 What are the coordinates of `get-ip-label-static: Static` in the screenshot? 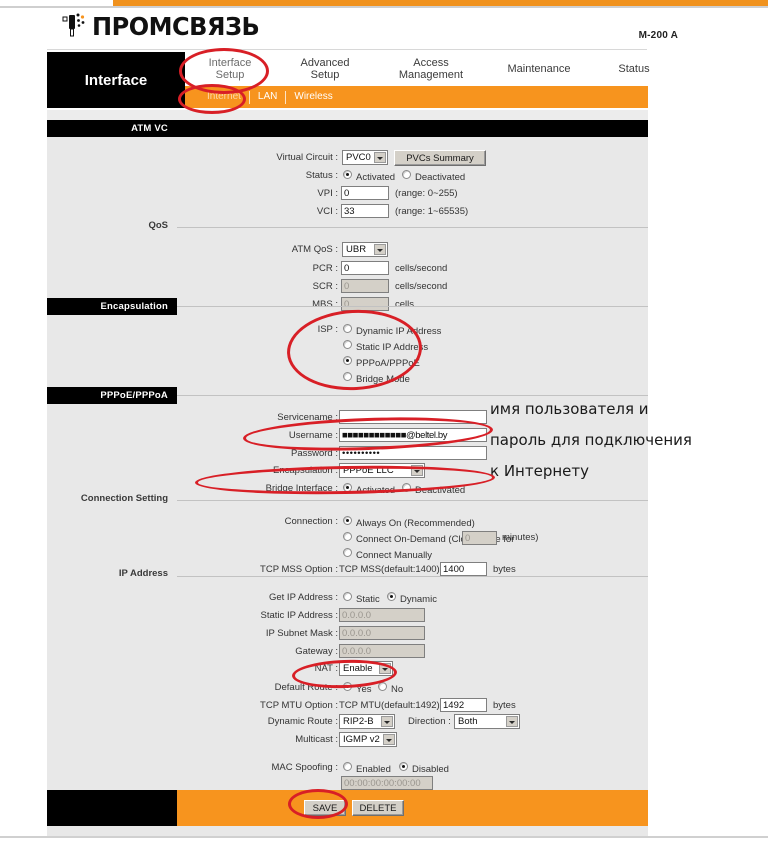 It's located at (368, 599).